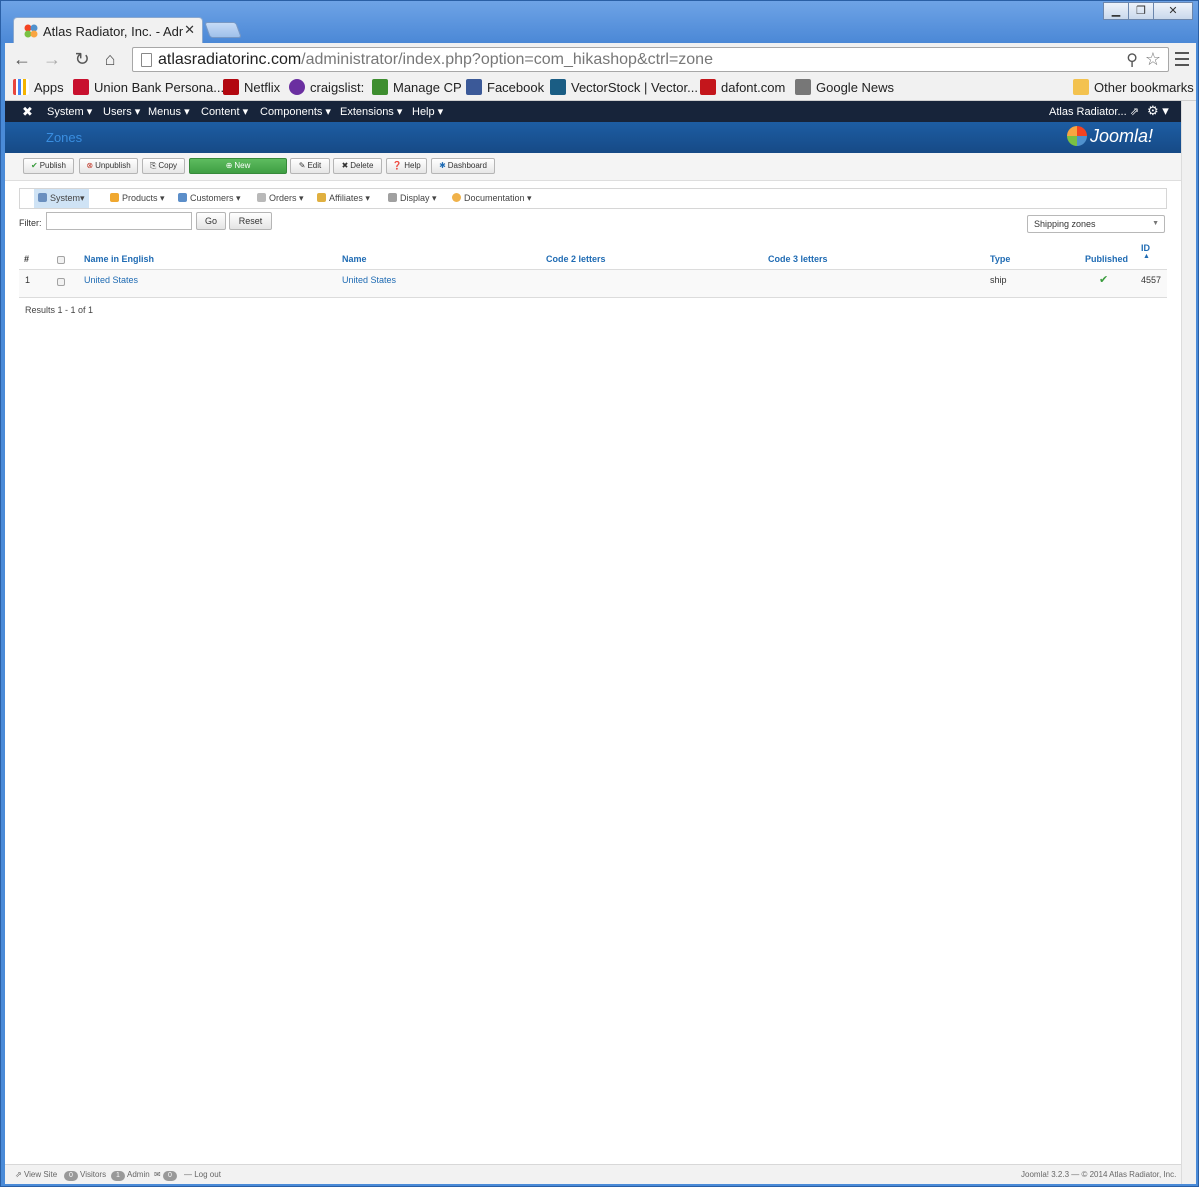 The height and width of the screenshot is (1187, 1199). Describe the element at coordinates (354, 259) in the screenshot. I see `header-name: Name` at that location.